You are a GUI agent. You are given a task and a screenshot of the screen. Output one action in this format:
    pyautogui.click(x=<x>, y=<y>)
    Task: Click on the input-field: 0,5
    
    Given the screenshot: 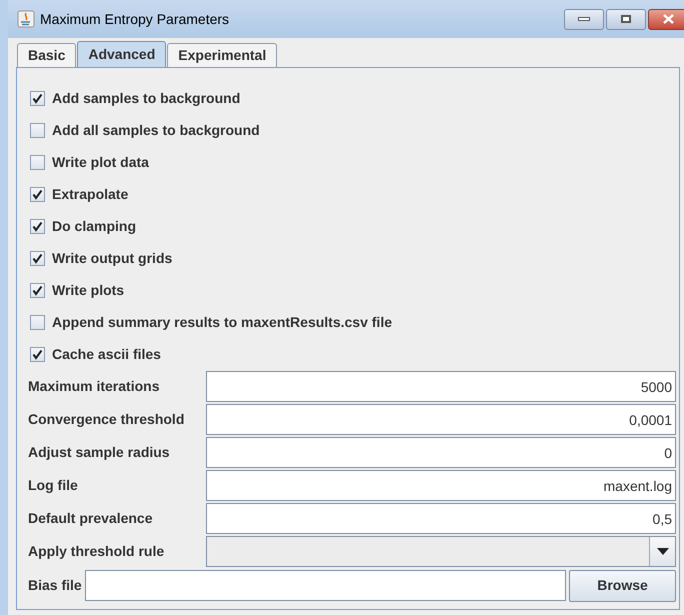 What is the action you would take?
    pyautogui.click(x=441, y=518)
    